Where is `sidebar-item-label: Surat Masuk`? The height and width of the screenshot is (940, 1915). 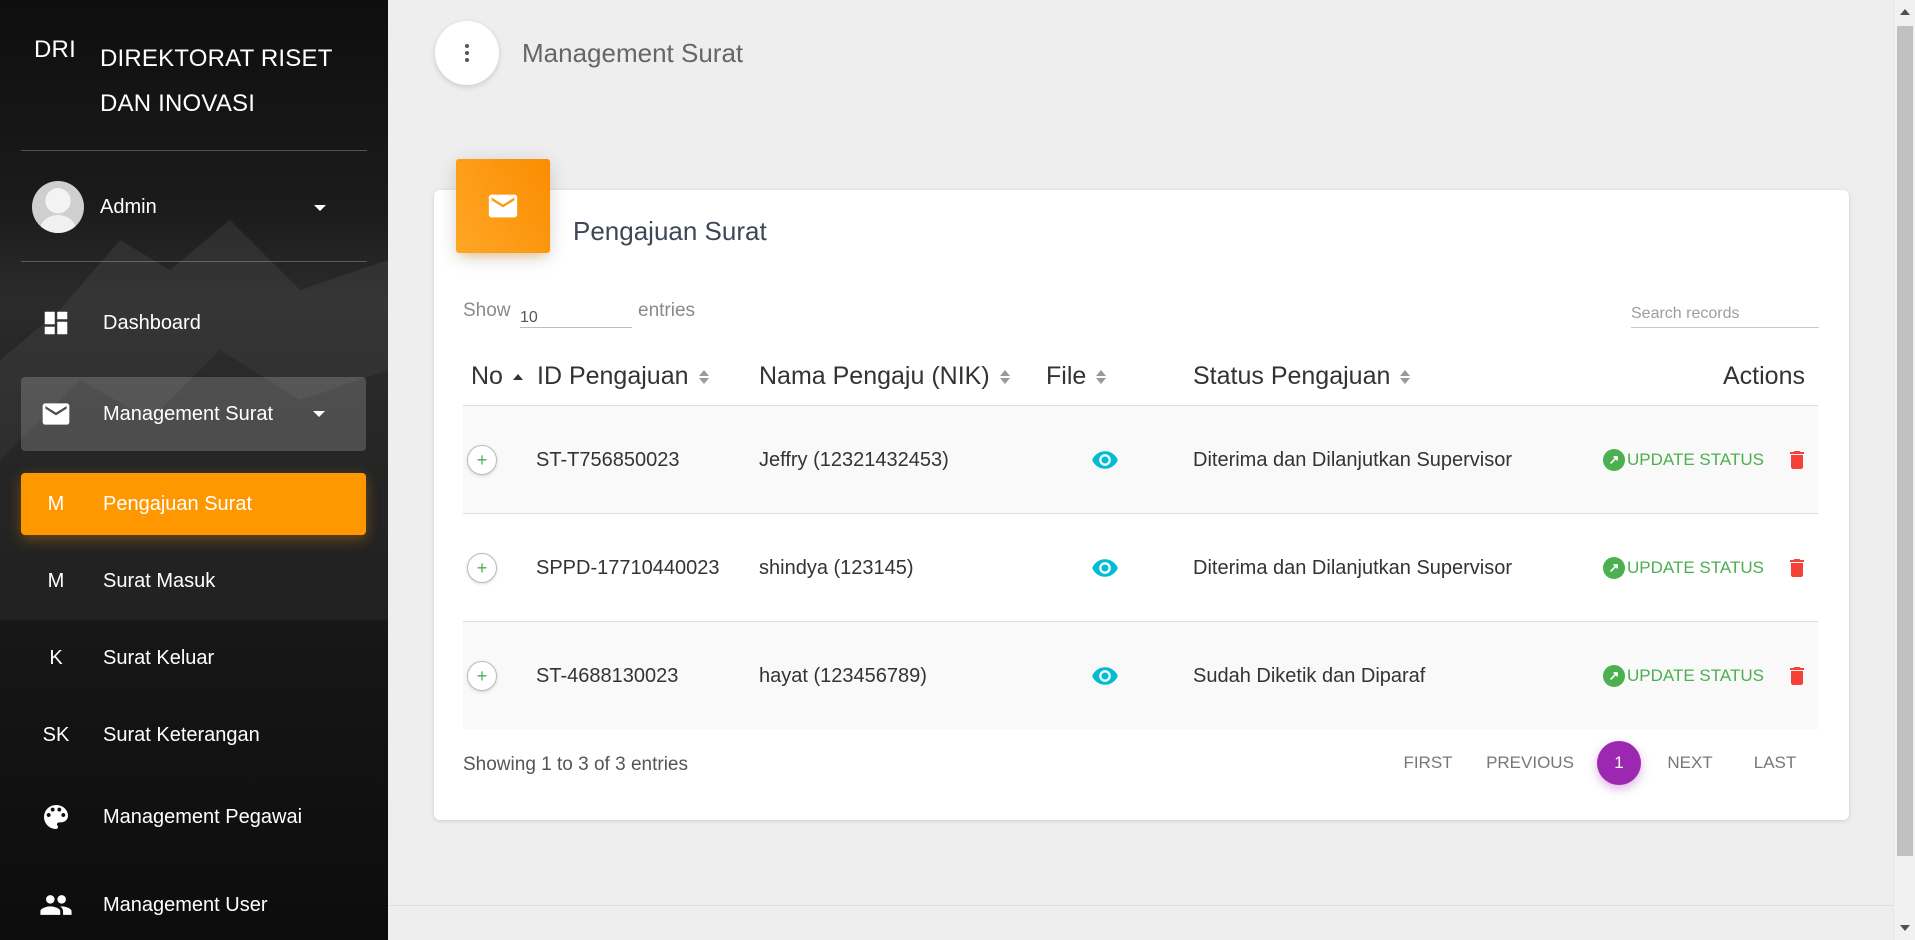
sidebar-item-label: Surat Masuk is located at coordinates (159, 580).